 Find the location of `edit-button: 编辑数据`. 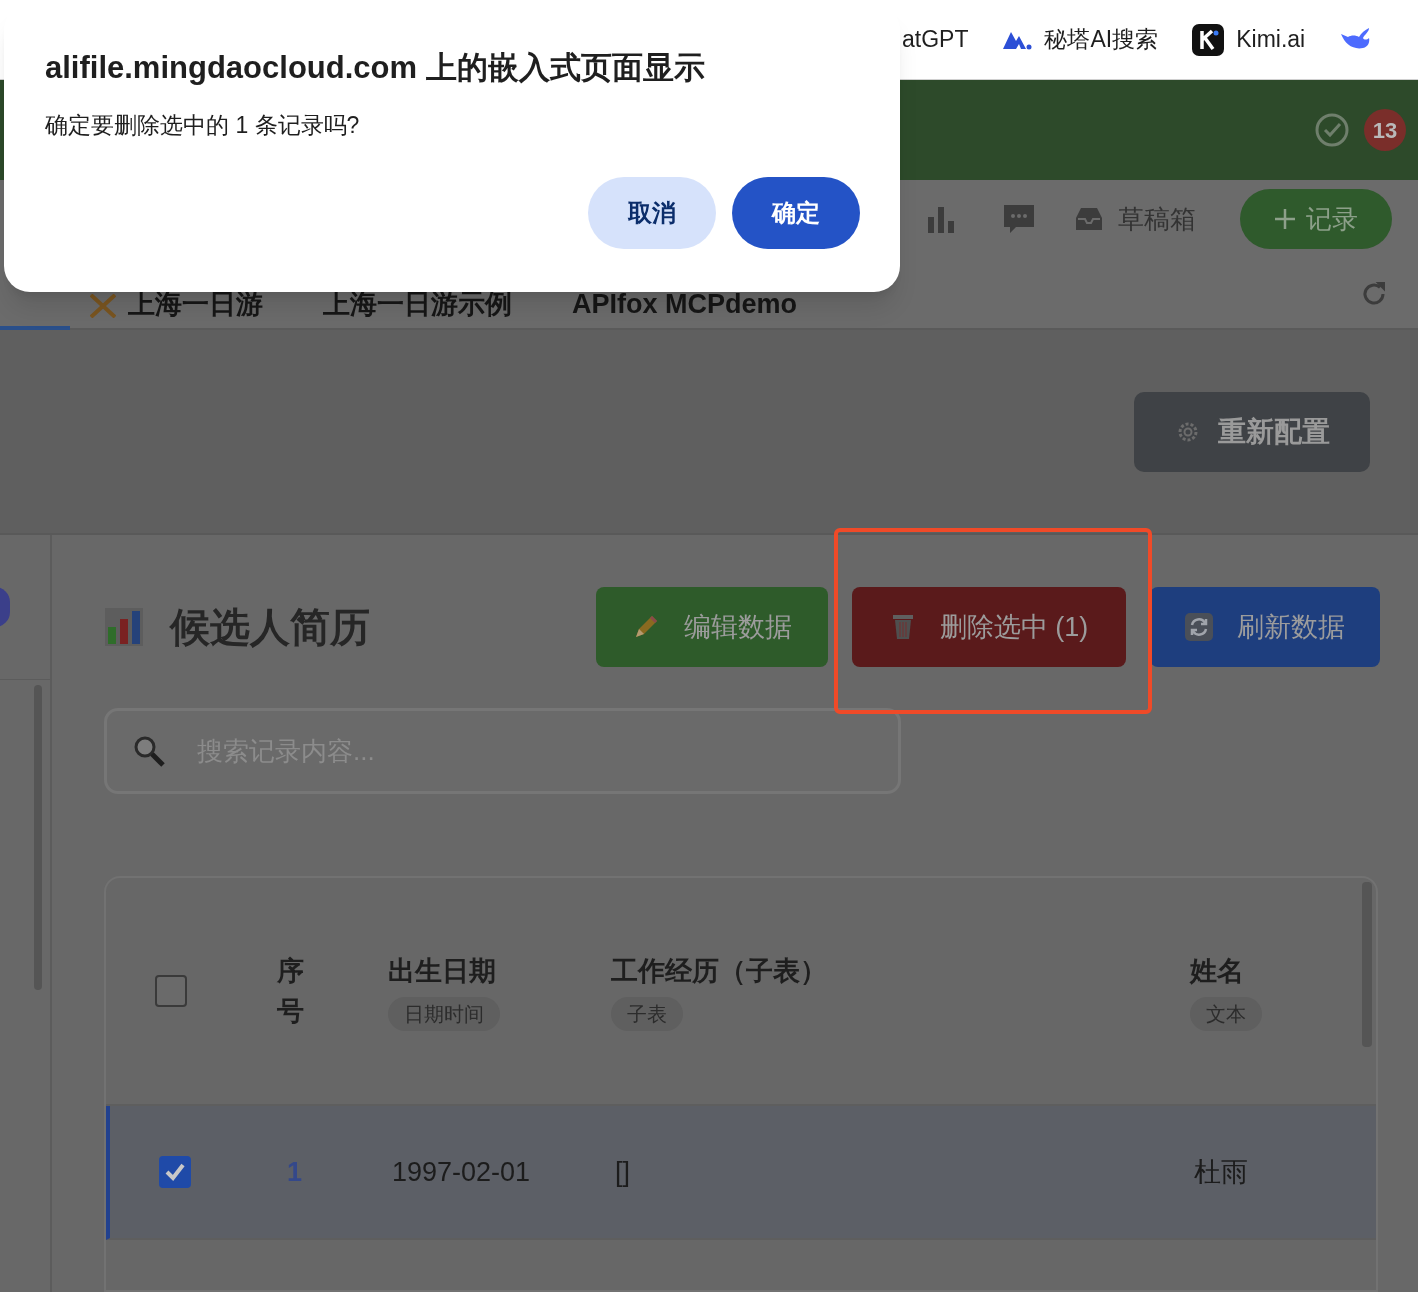

edit-button: 编辑数据 is located at coordinates (712, 627).